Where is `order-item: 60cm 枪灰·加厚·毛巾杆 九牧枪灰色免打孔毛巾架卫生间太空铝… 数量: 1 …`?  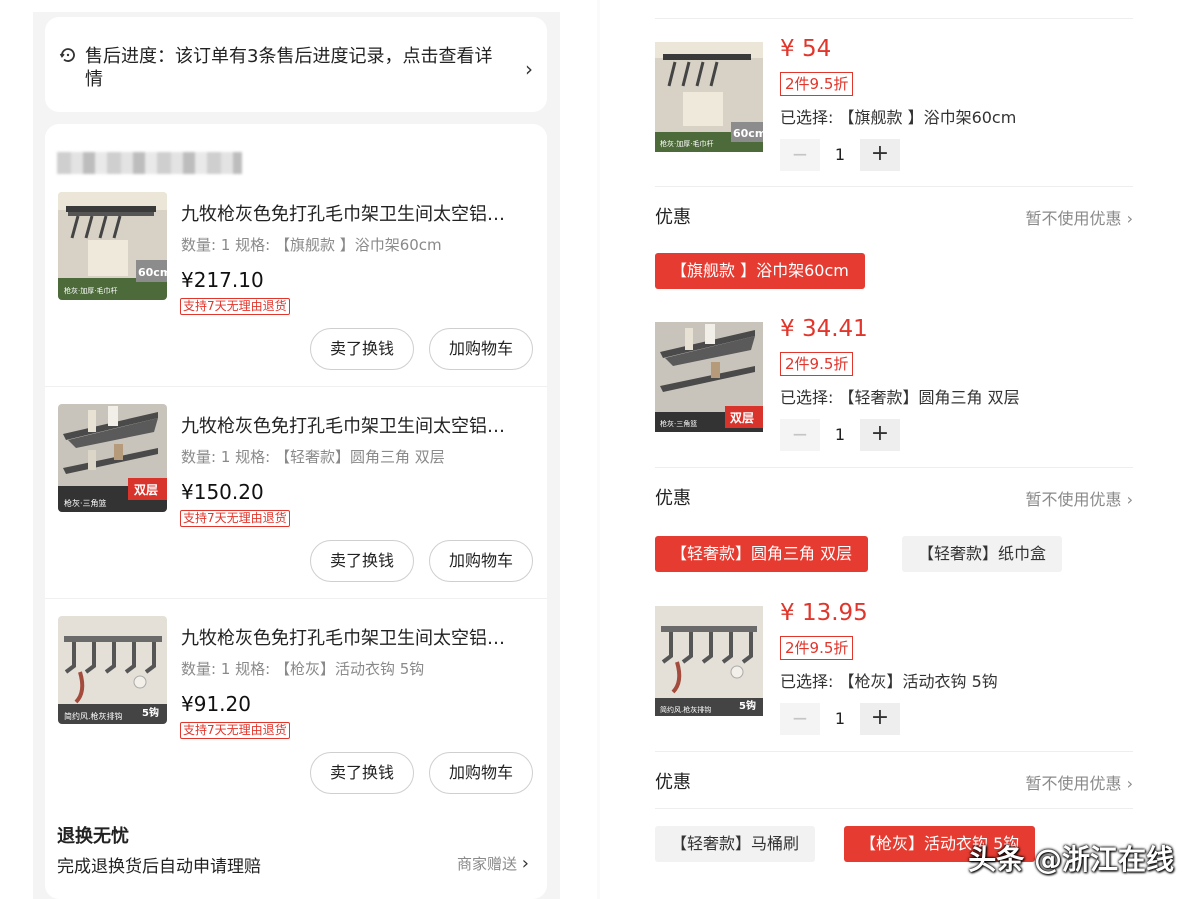
order-item: 60cm 枪灰·加厚·毛巾杆 九牧枪灰色免打孔毛巾架卫生间太空铝… 数量: 1 … is located at coordinates (296, 298).